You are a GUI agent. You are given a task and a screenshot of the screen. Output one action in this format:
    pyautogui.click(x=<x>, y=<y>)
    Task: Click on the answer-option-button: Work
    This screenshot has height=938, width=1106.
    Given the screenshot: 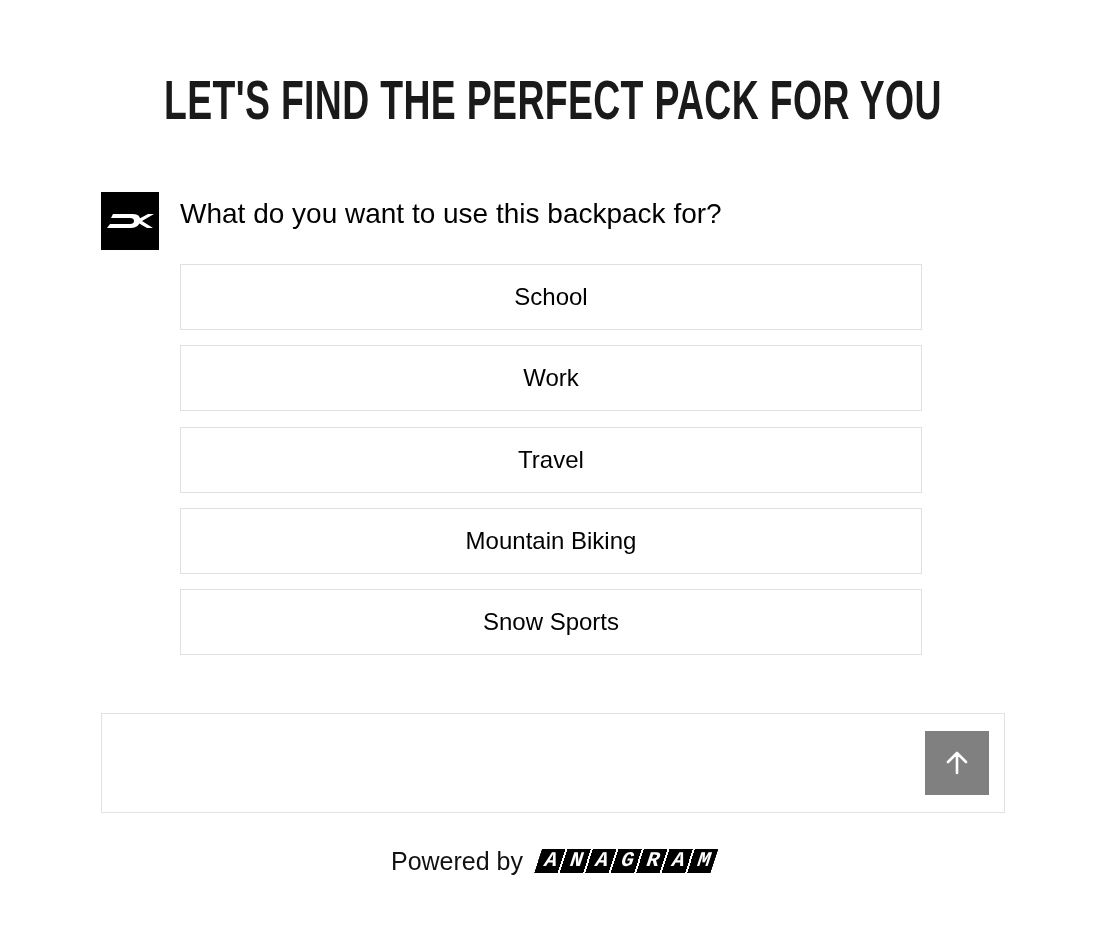 What is the action you would take?
    pyautogui.click(x=551, y=378)
    